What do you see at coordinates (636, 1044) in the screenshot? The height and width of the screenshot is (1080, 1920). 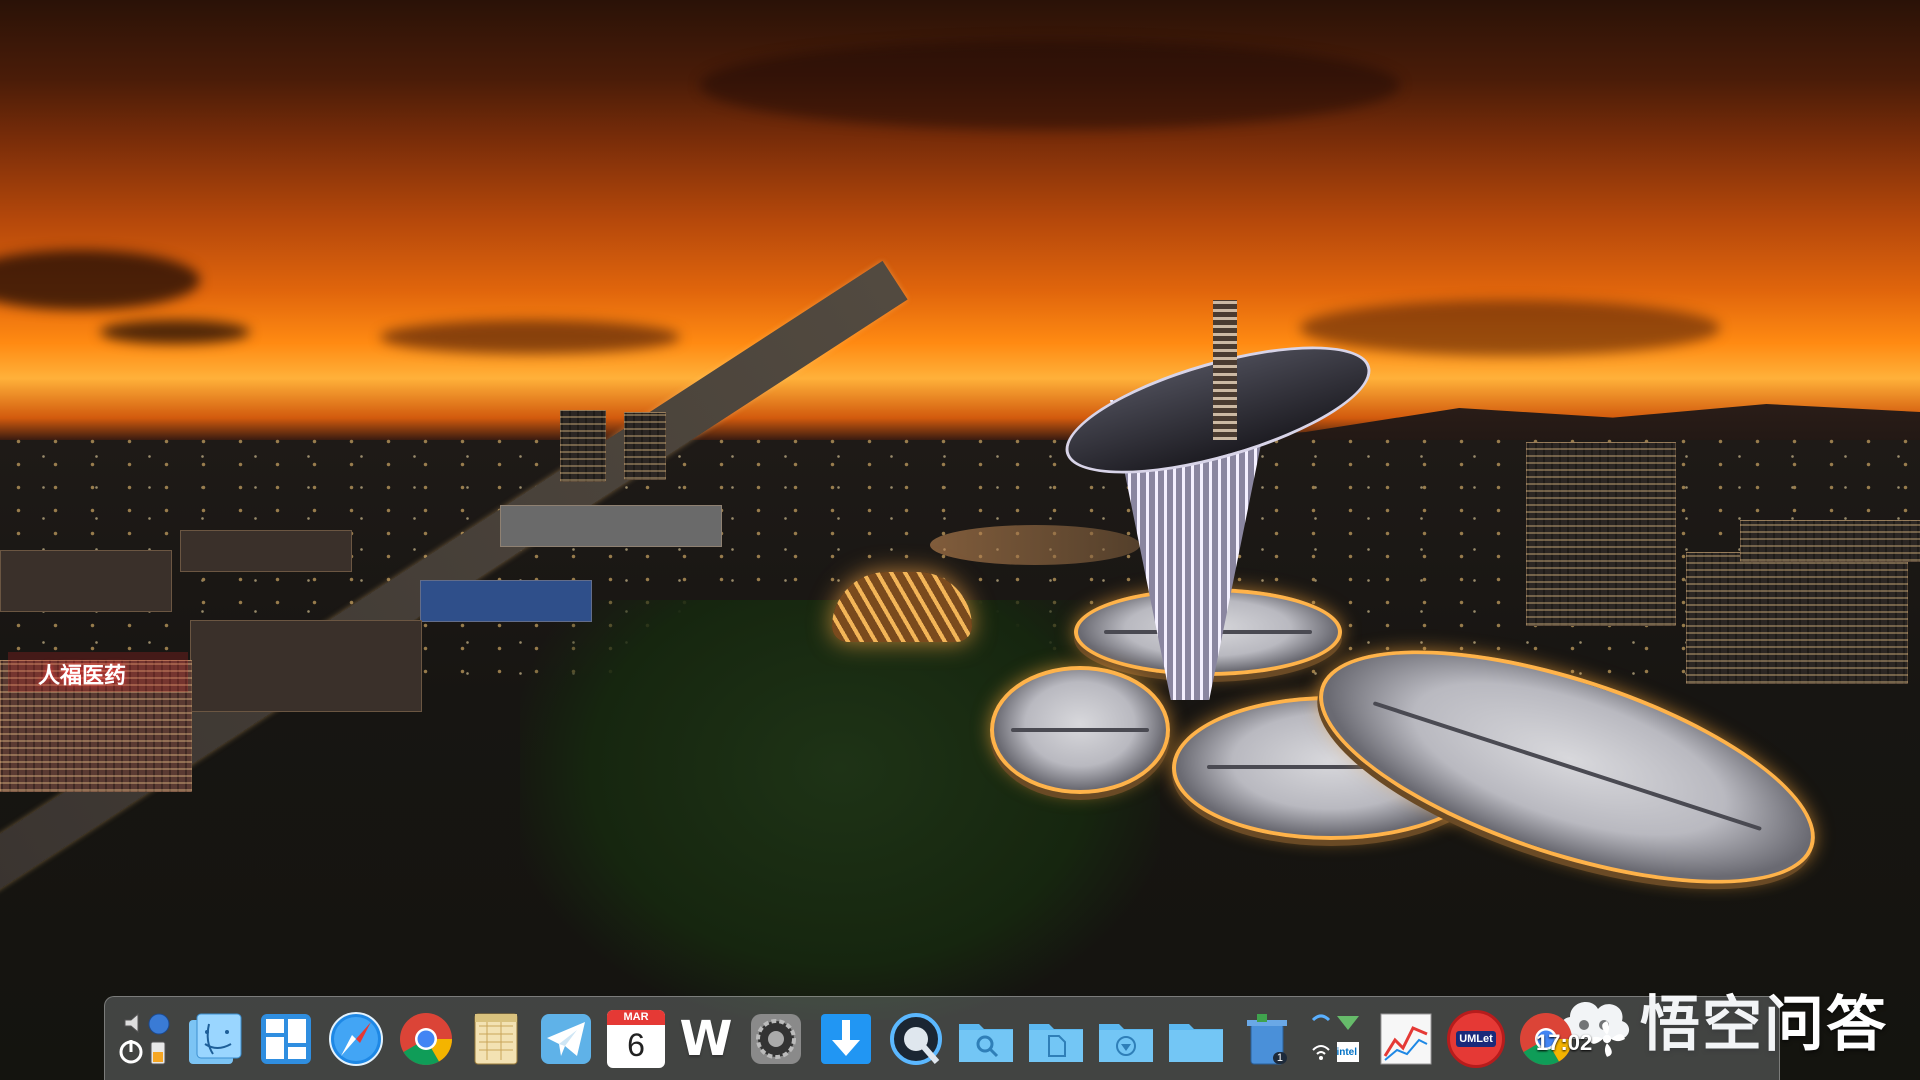 I see `calendar-day: 6` at bounding box center [636, 1044].